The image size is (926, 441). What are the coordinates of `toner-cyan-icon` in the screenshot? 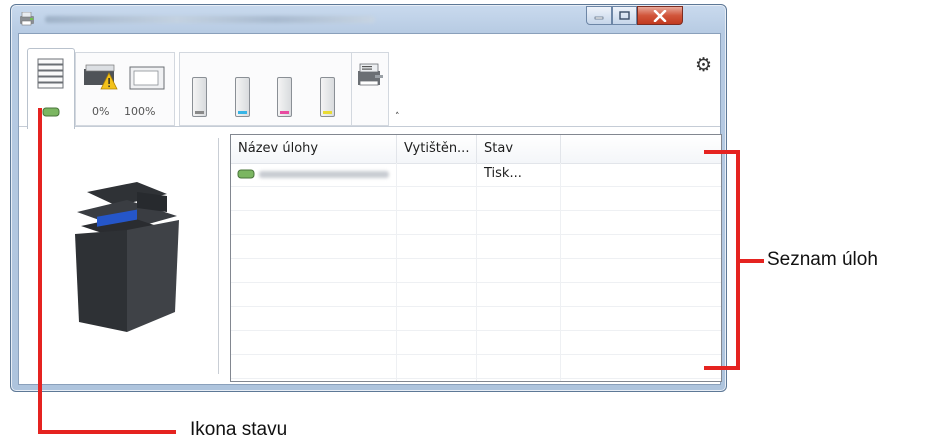 It's located at (242, 97).